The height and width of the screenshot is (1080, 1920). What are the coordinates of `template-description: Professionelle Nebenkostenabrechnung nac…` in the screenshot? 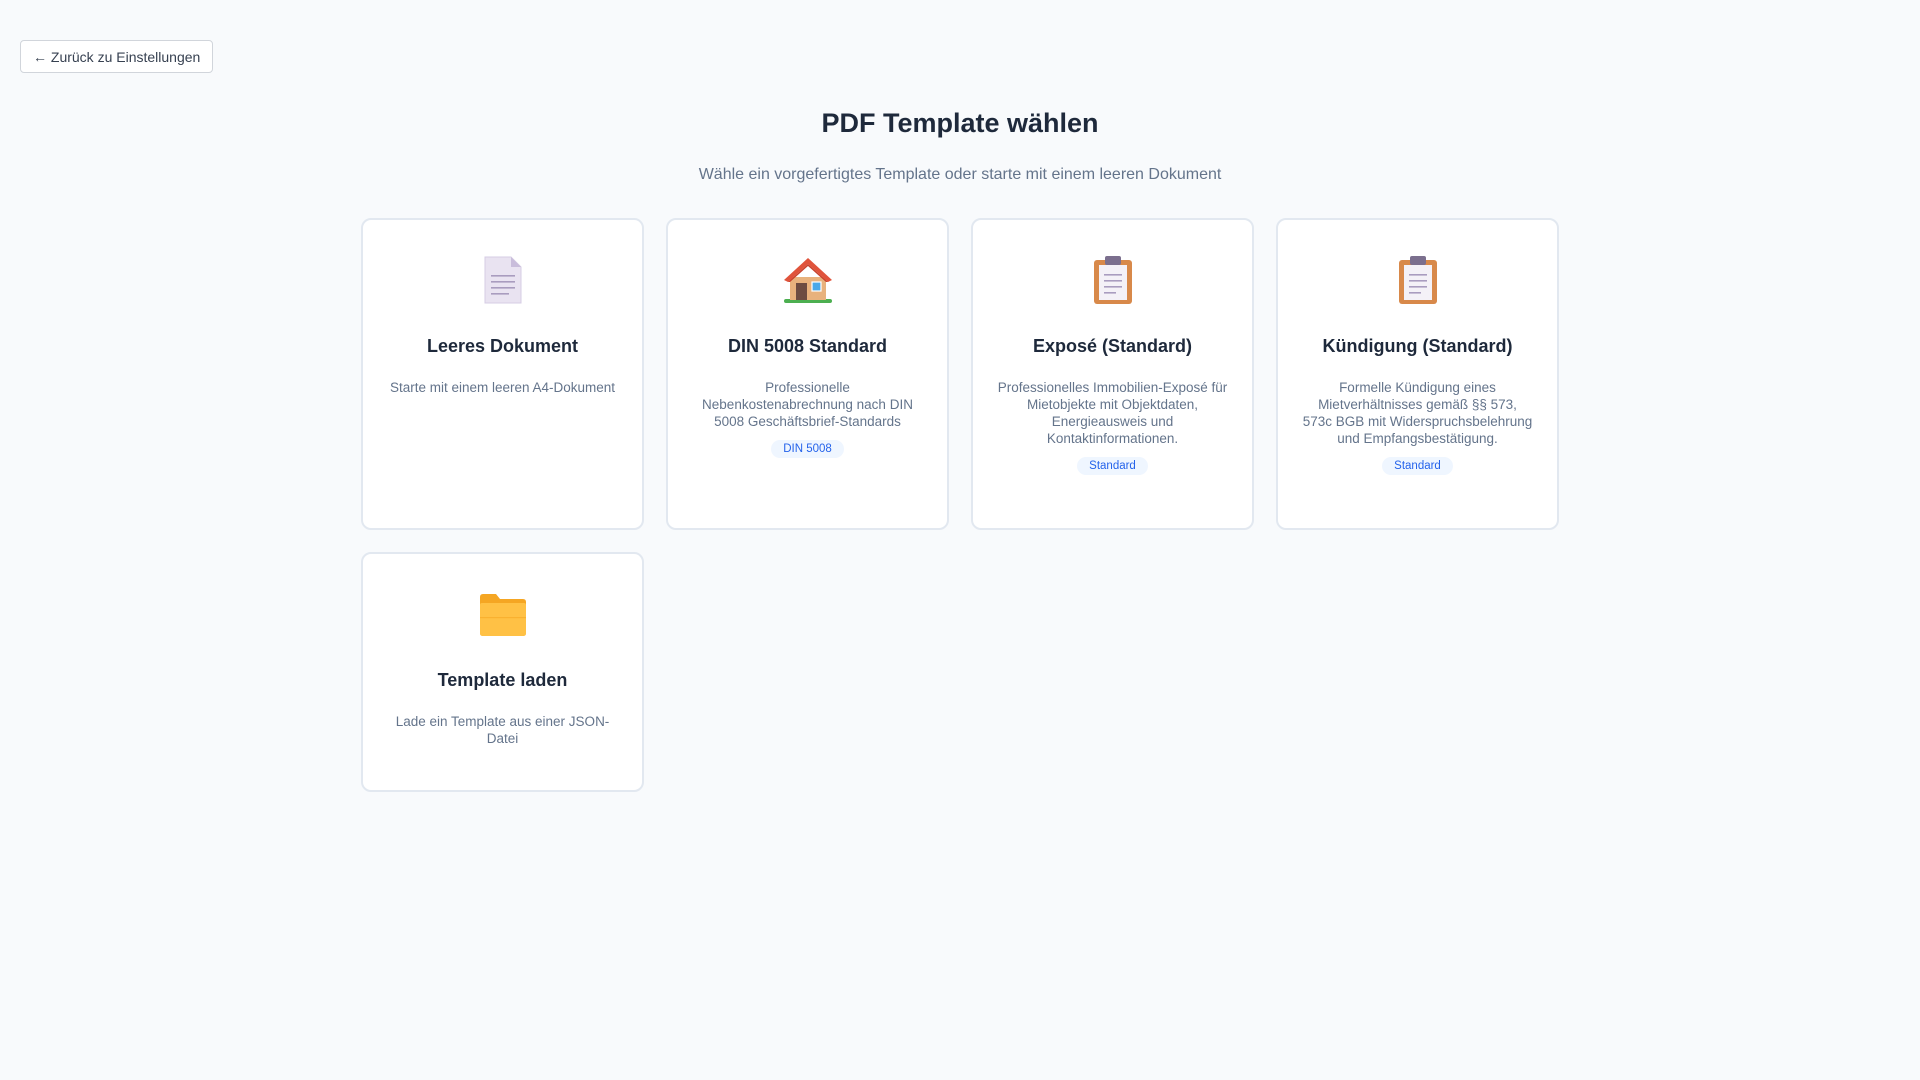 It's located at (807, 404).